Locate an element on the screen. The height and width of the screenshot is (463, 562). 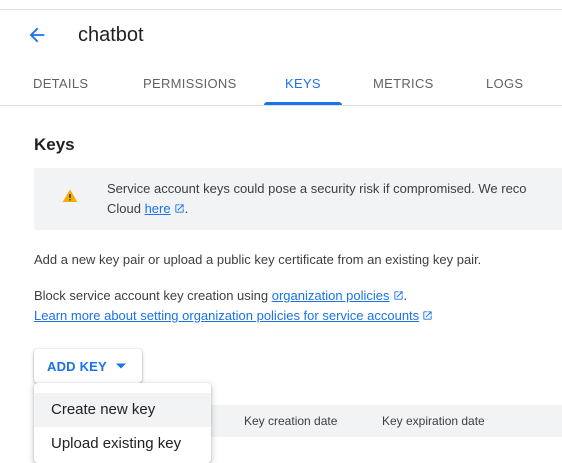
warning-period: . is located at coordinates (186, 208).